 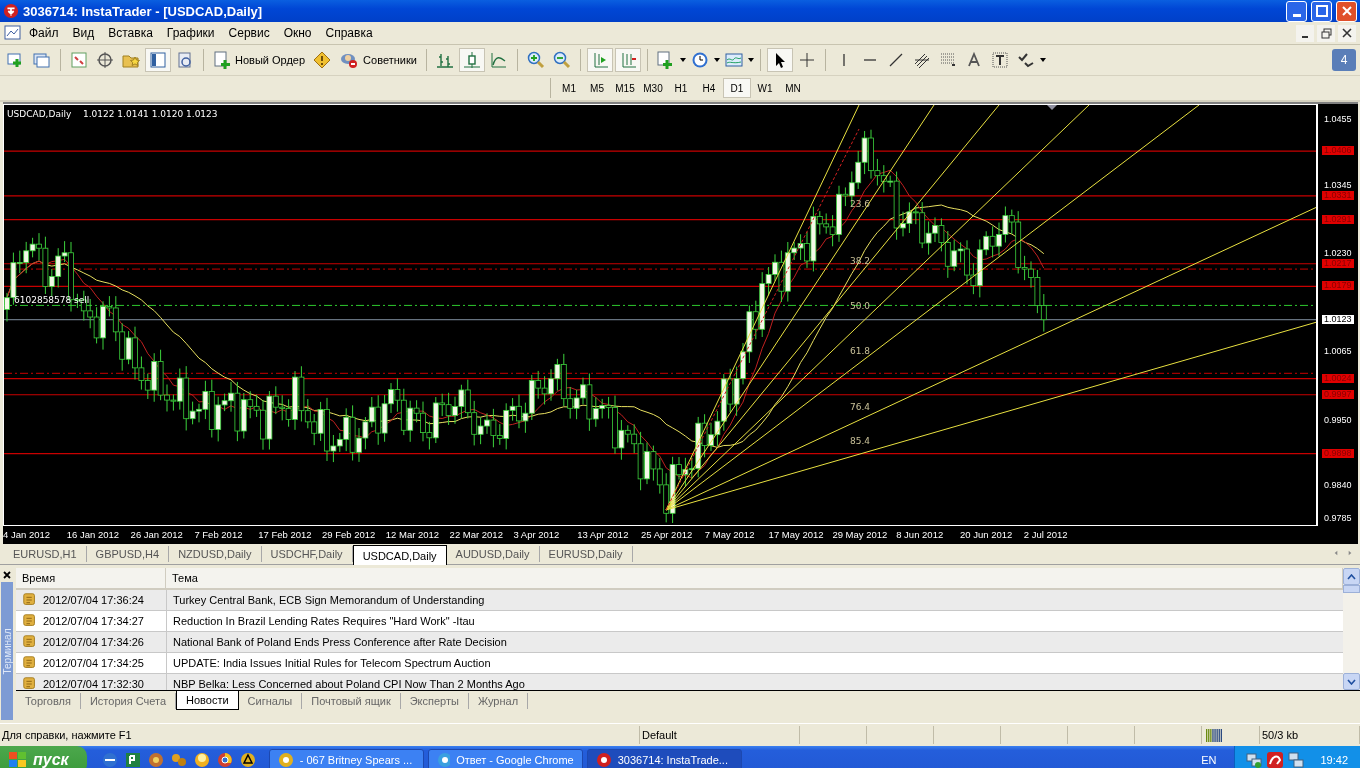 What do you see at coordinates (493, 554) in the screenshot?
I see `chart-tab: AUDUSD,Daily` at bounding box center [493, 554].